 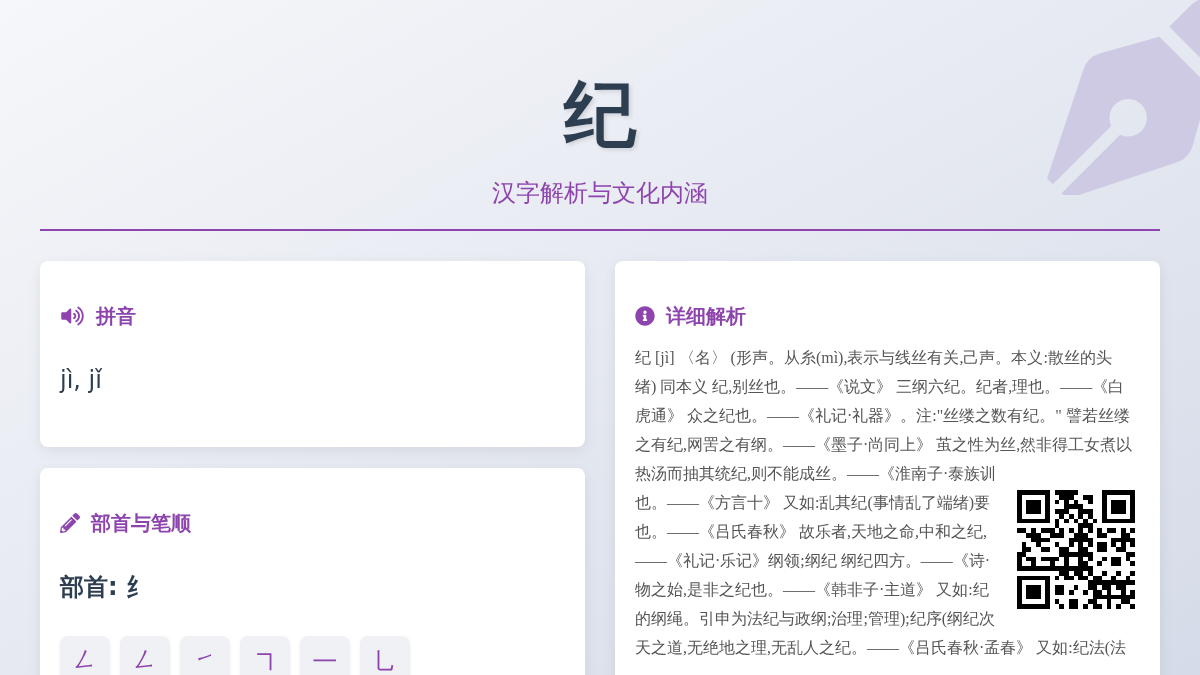 I want to click on radical-text: 部首: 纟, so click(x=105, y=587).